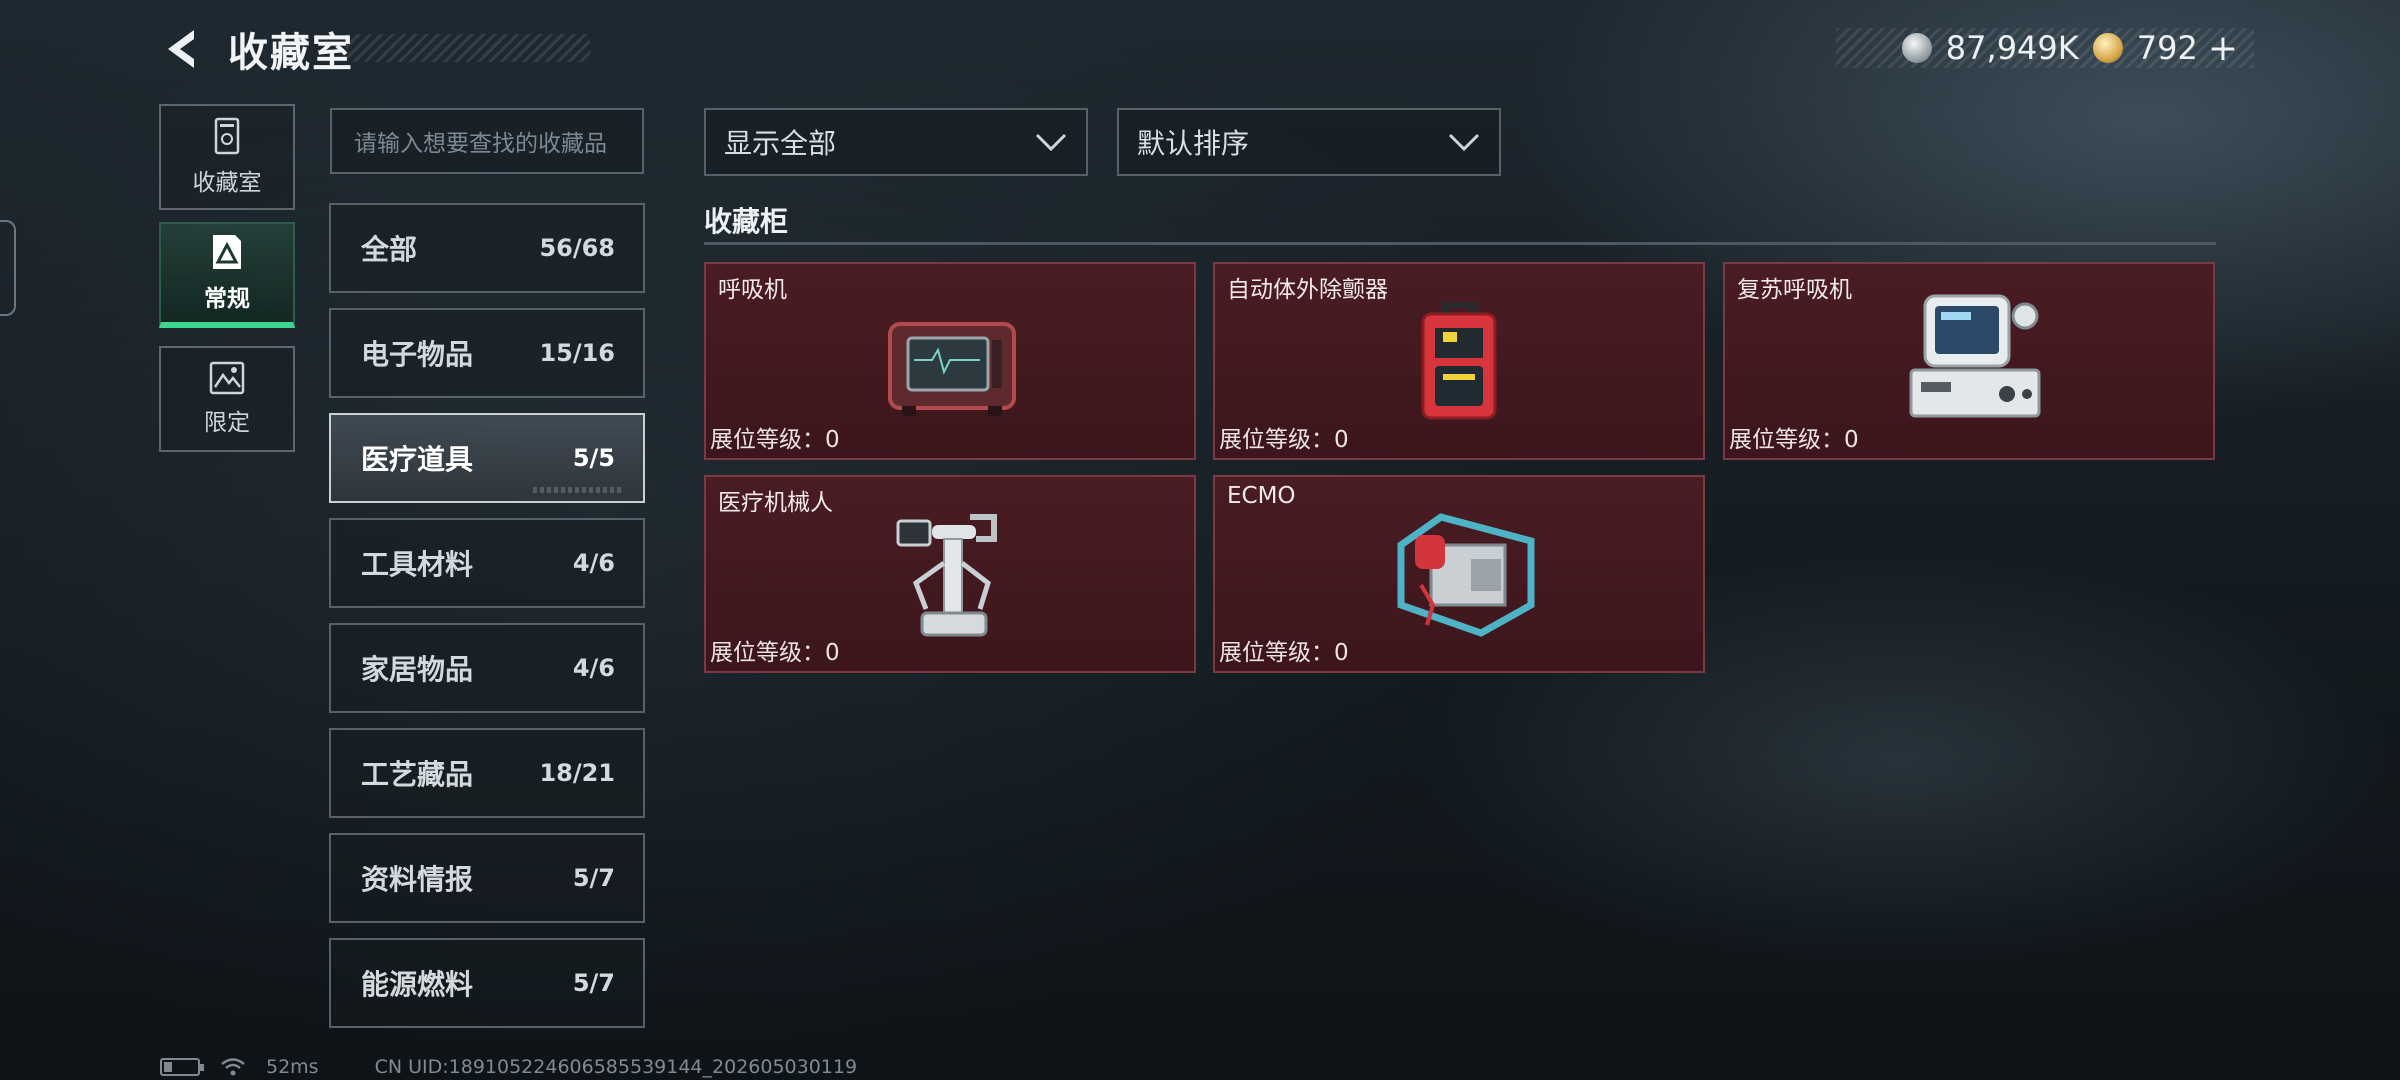 Image resolution: width=2400 pixels, height=1080 pixels. I want to click on item-card-aed: 自动体外除颤器 展位等级：0, so click(1459, 361).